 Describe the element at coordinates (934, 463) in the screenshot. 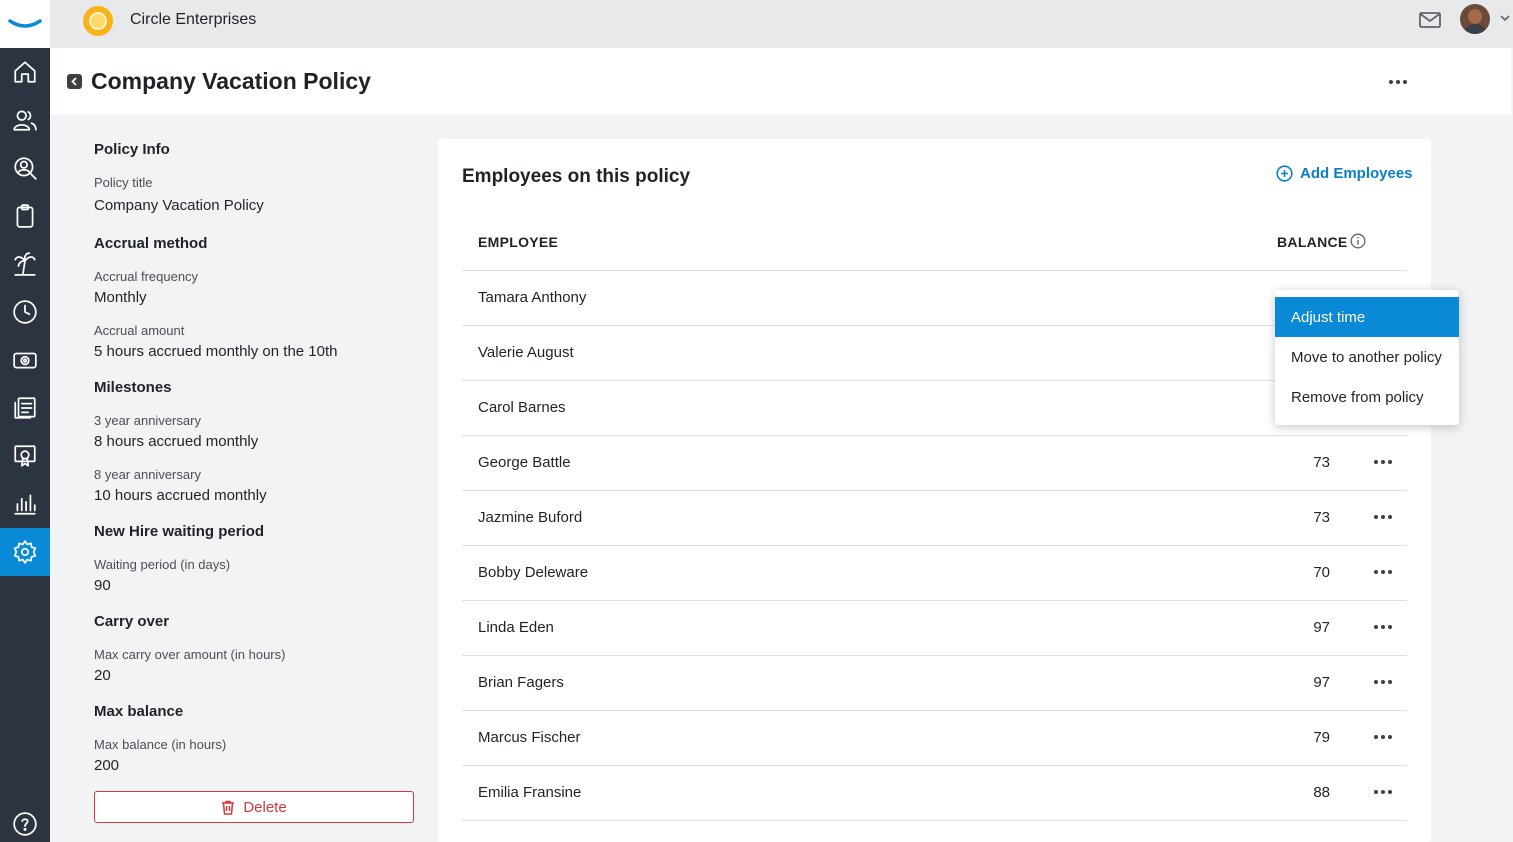

I see `table-row: George Battle 73` at that location.